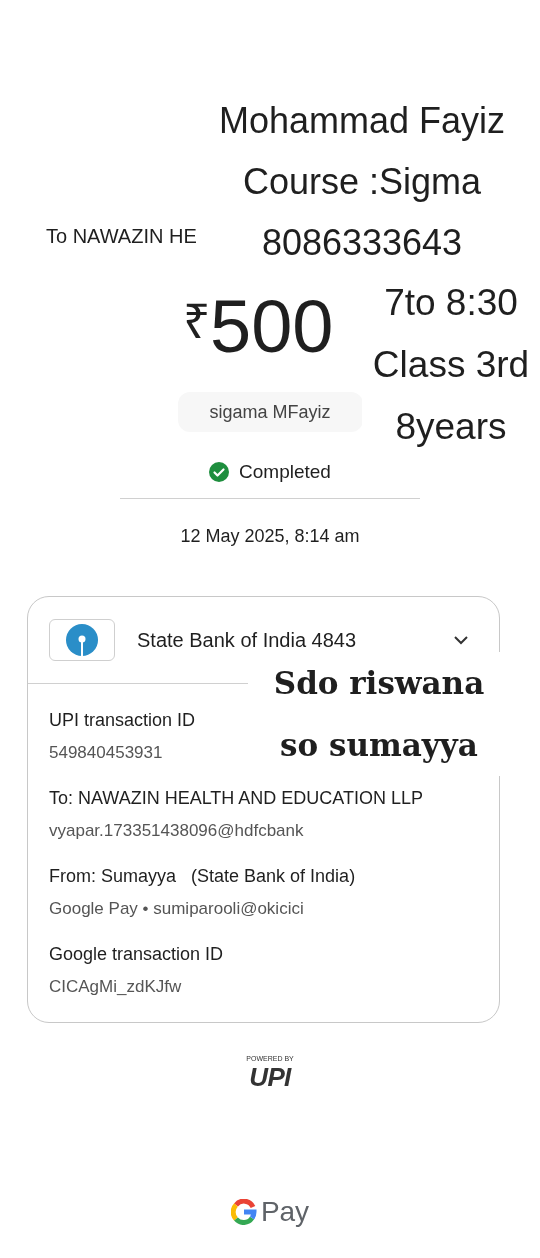 Image resolution: width=540 pixels, height=1258 pixels. What do you see at coordinates (379, 745) in the screenshot?
I see `annotation-text: so sumayya` at bounding box center [379, 745].